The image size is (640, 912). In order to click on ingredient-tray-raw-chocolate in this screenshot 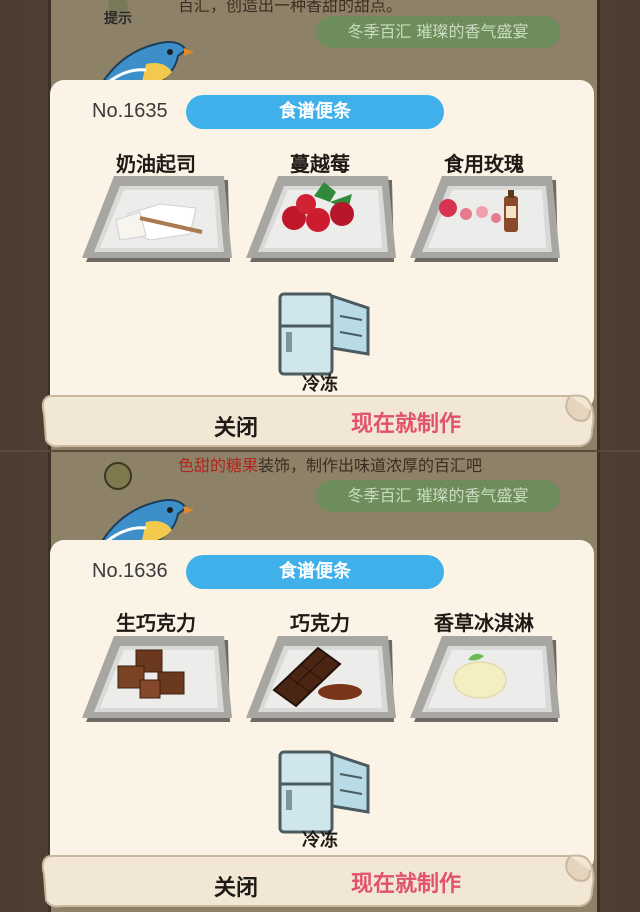, I will do `click(157, 682)`.